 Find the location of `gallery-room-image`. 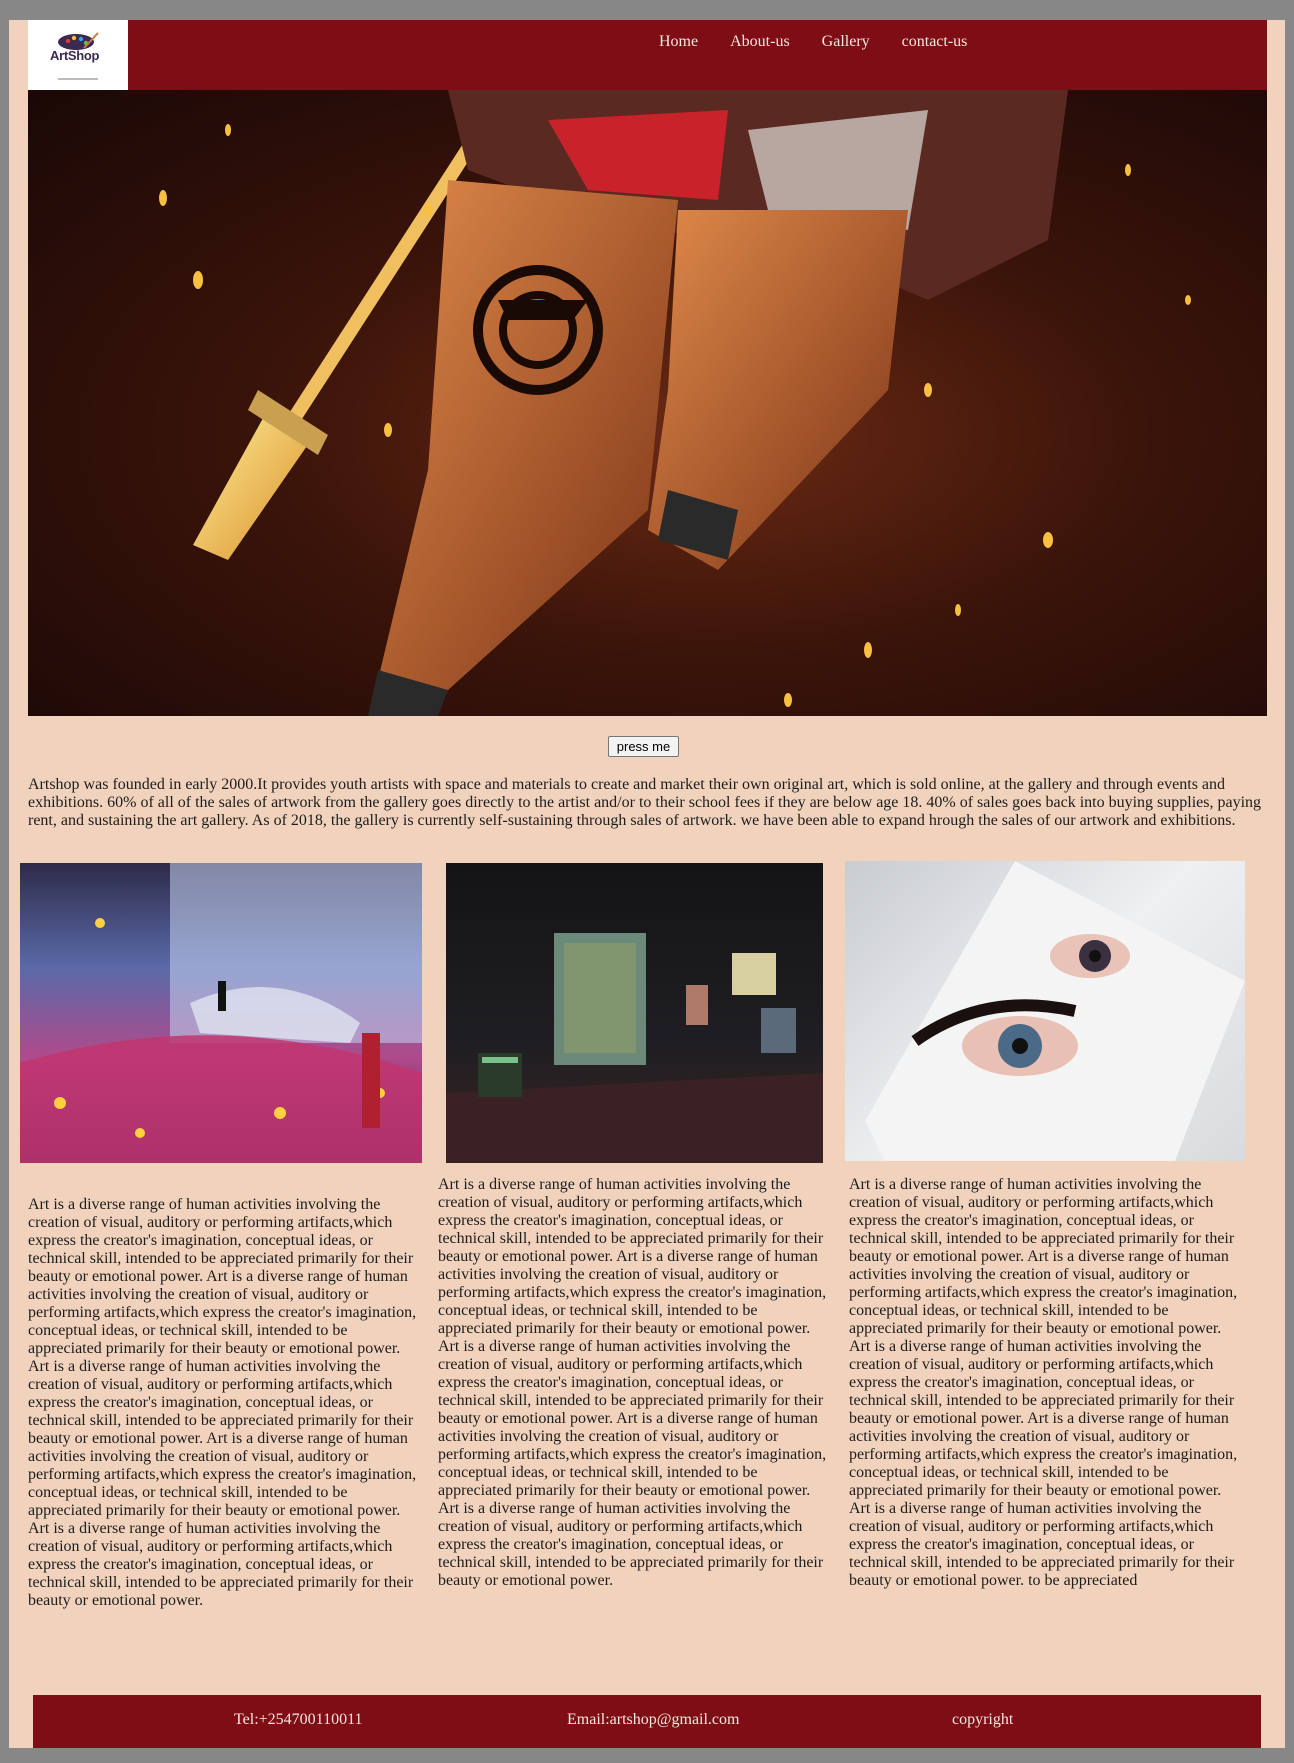

gallery-room-image is located at coordinates (634, 1013).